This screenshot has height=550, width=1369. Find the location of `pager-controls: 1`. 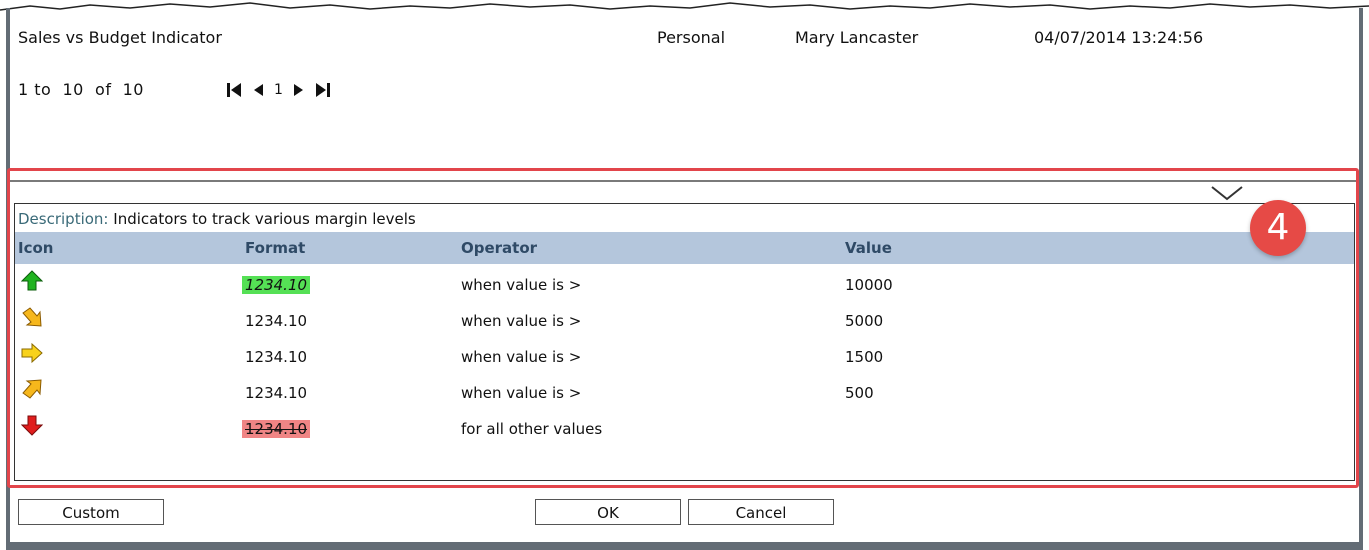

pager-controls: 1 is located at coordinates (278, 90).